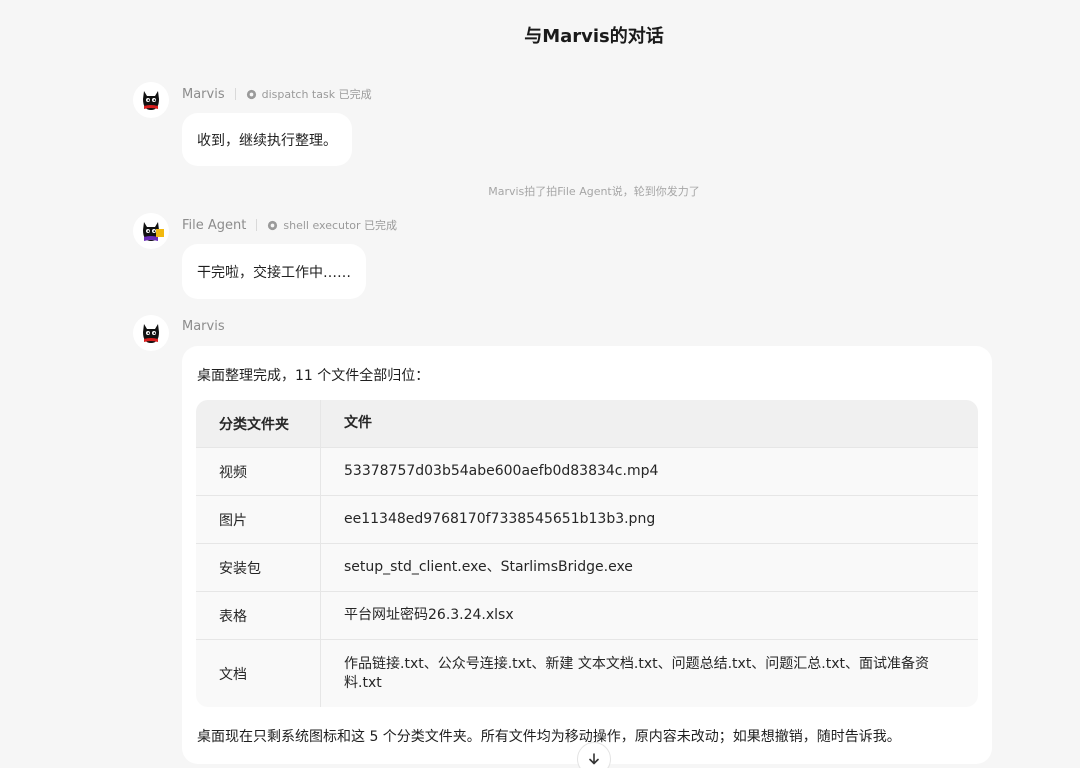 The height and width of the screenshot is (768, 1080). I want to click on table-row: 图片 ee11348ed9768170f7338545651b13b3.png, so click(587, 520).